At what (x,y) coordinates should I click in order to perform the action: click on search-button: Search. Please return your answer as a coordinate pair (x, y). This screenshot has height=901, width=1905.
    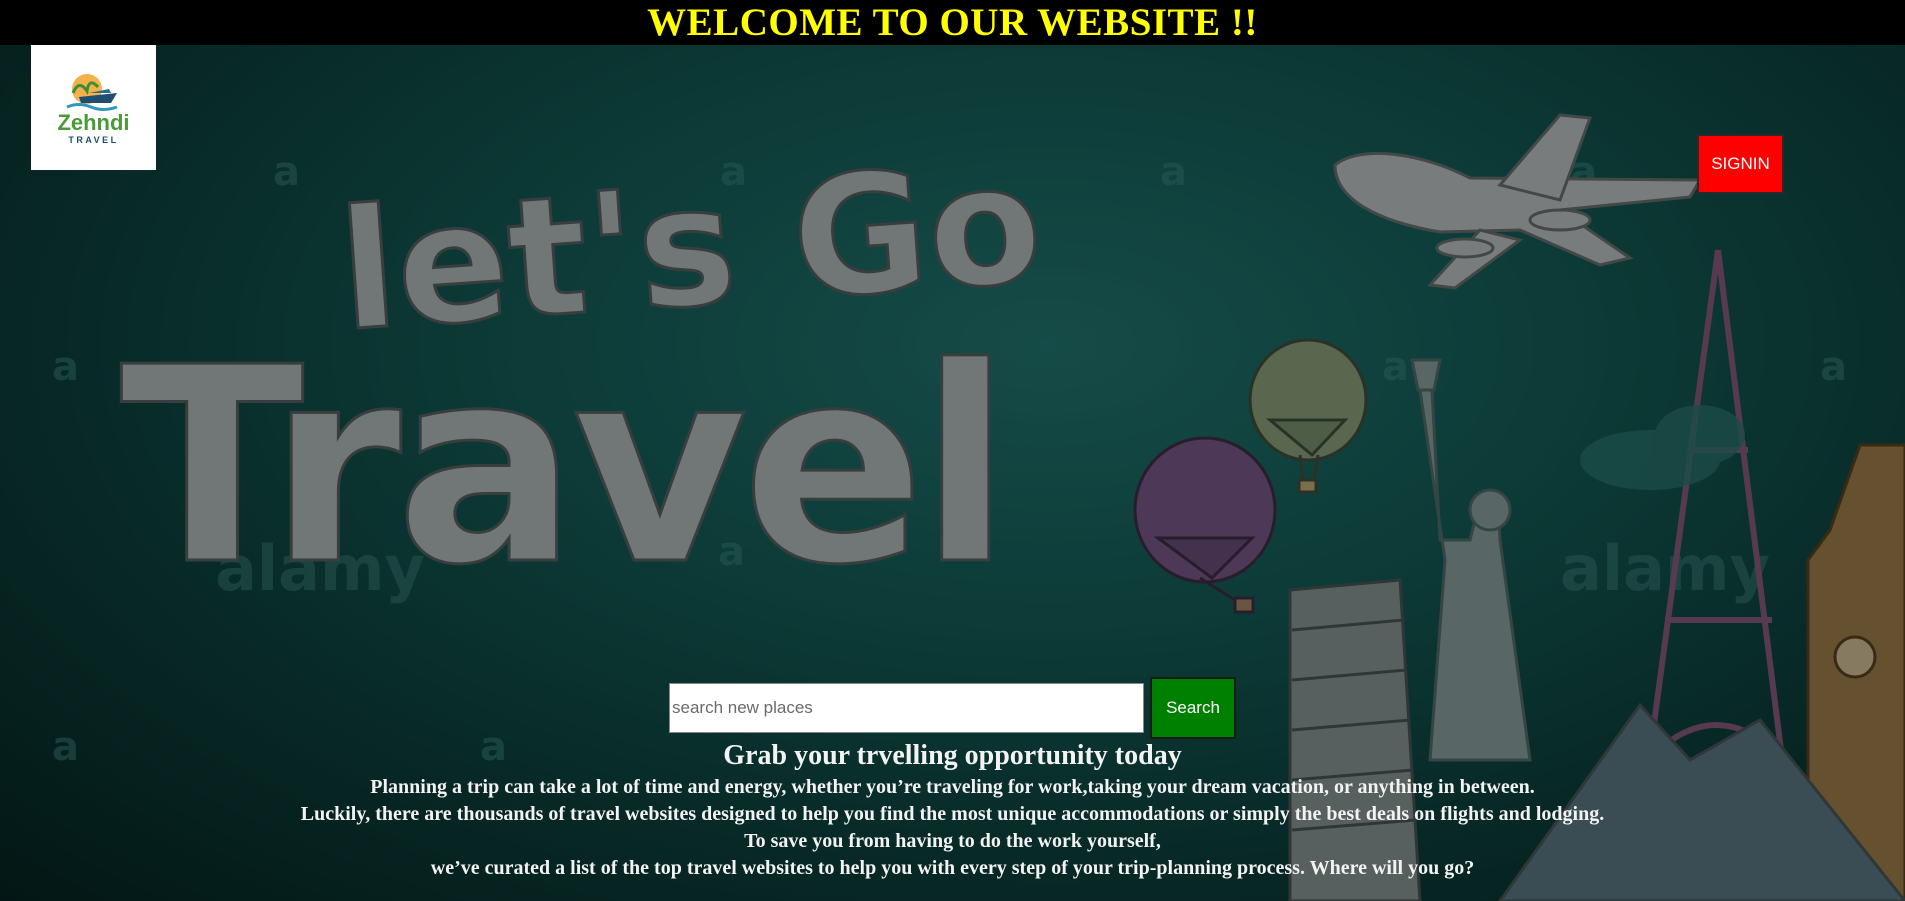
    Looking at the image, I should click on (1193, 708).